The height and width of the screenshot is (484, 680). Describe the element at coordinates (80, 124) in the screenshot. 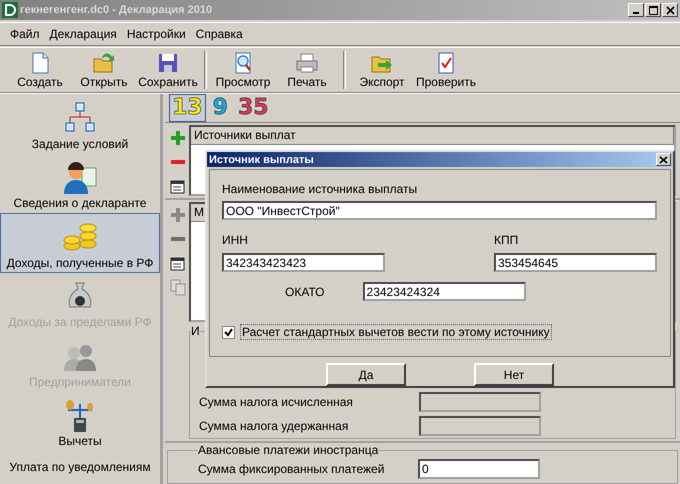

I see `sidebar-item: Задание условий` at that location.